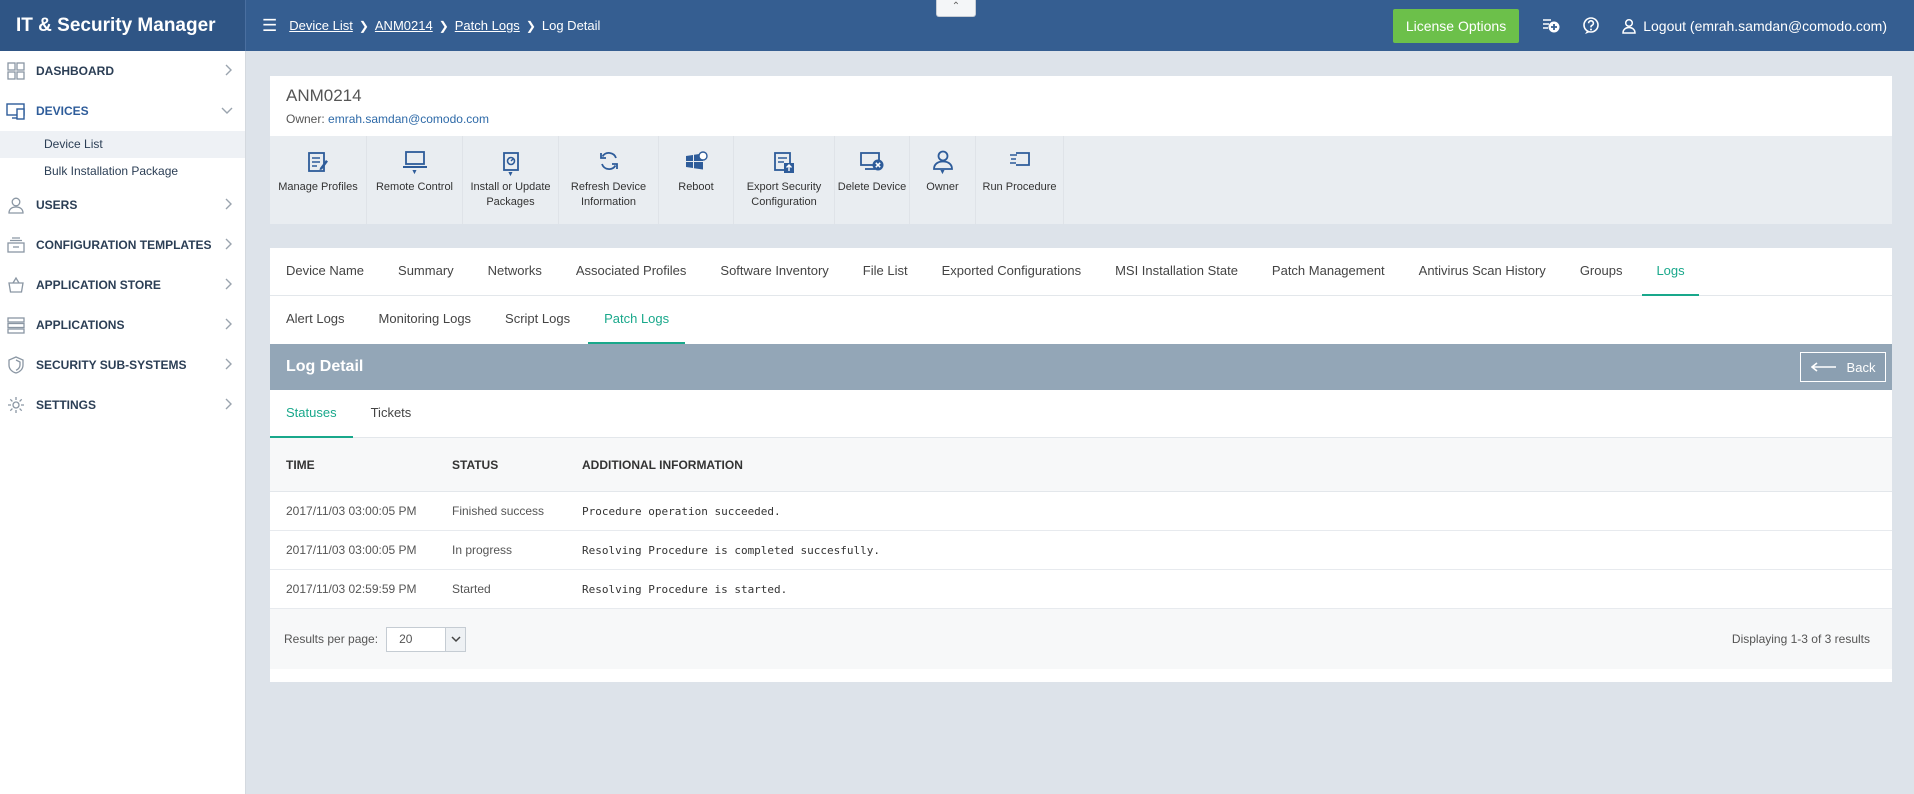  I want to click on refresh-device-information-button: Refresh Device Information, so click(609, 180).